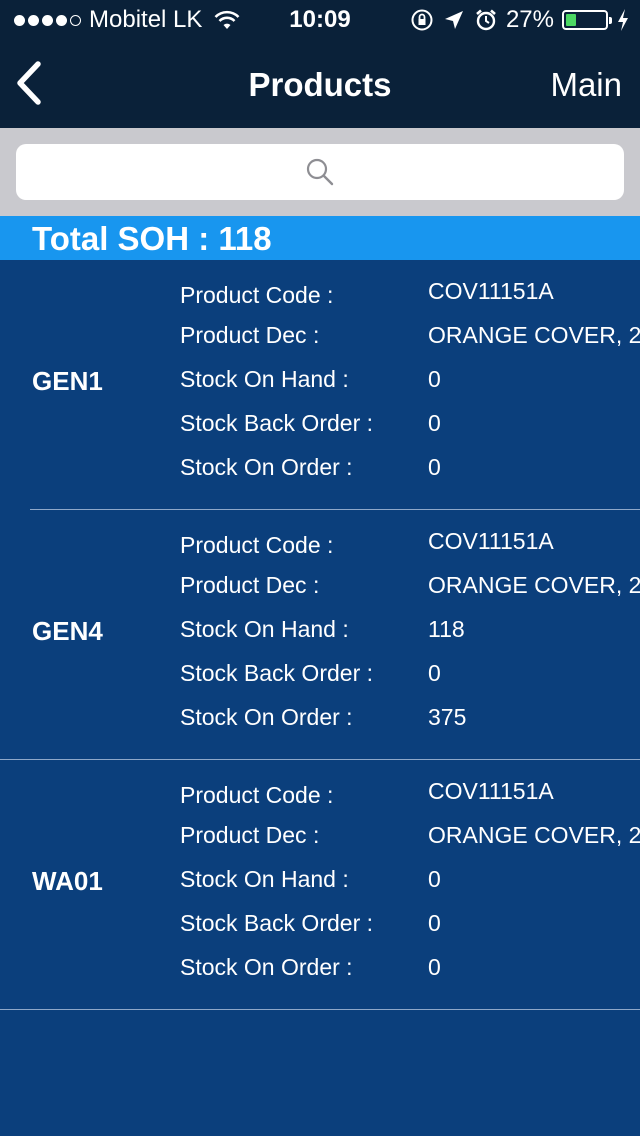 The height and width of the screenshot is (1136, 640). I want to click on stock-on-hand-value: 118, so click(446, 629).